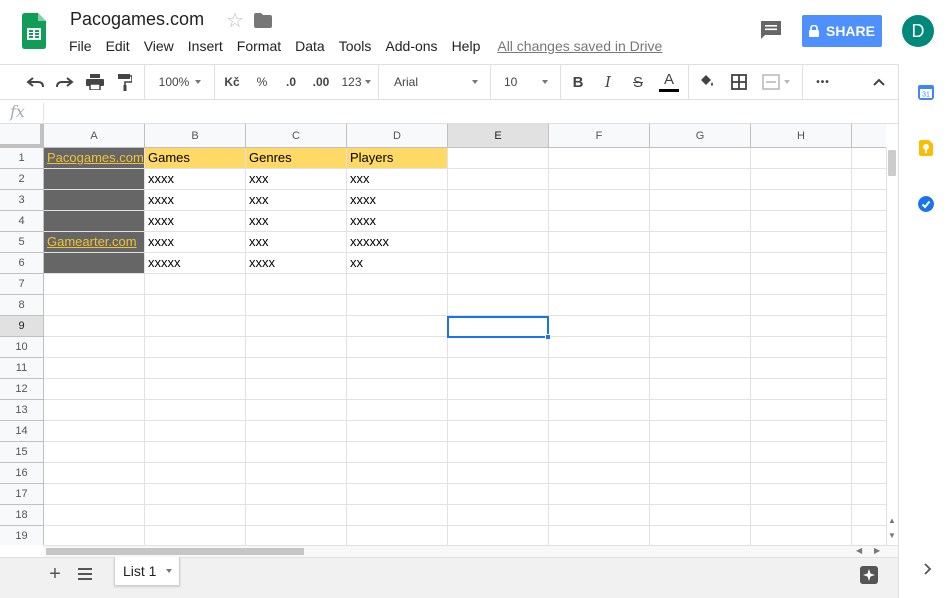 The width and height of the screenshot is (950, 598). Describe the element at coordinates (892, 536) in the screenshot. I see `scroll-down-arrow: ▼` at that location.